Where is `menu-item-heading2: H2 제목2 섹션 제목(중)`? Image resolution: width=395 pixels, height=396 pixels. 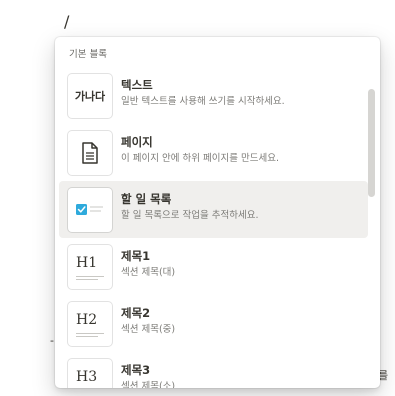
menu-item-heading2: H2 제목2 섹션 제목(중) is located at coordinates (213, 323).